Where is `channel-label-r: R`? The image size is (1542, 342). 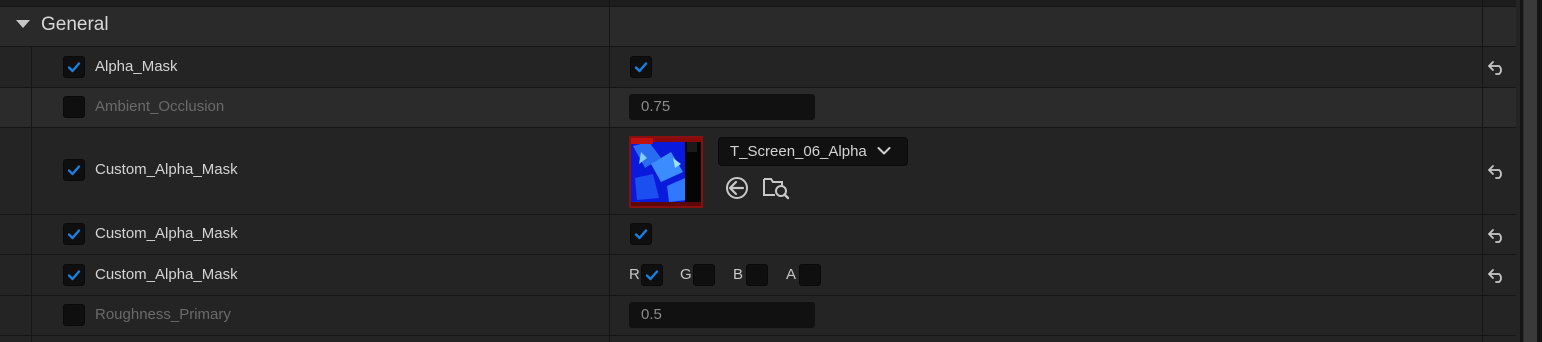
channel-label-r: R is located at coordinates (634, 274).